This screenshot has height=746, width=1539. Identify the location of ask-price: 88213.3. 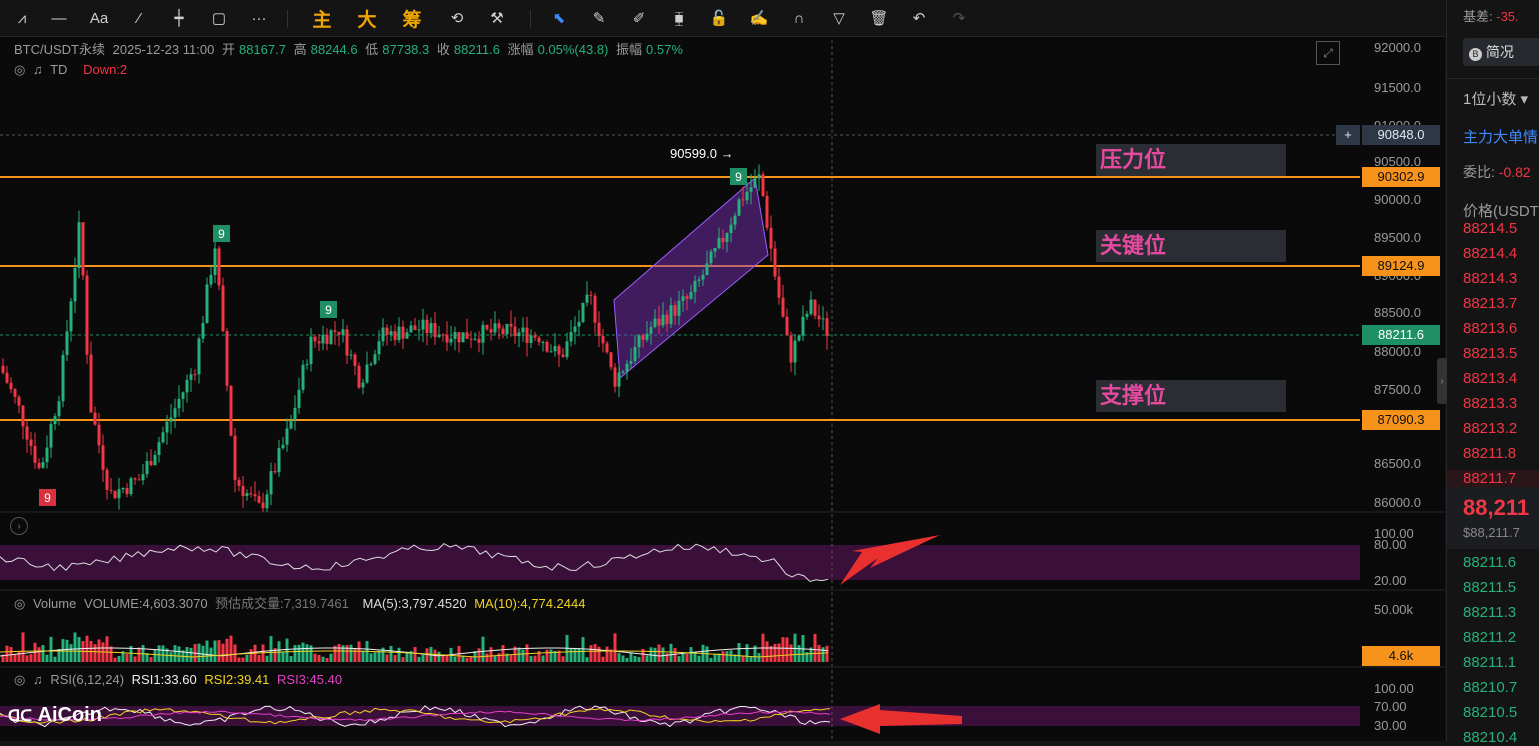
(1490, 403).